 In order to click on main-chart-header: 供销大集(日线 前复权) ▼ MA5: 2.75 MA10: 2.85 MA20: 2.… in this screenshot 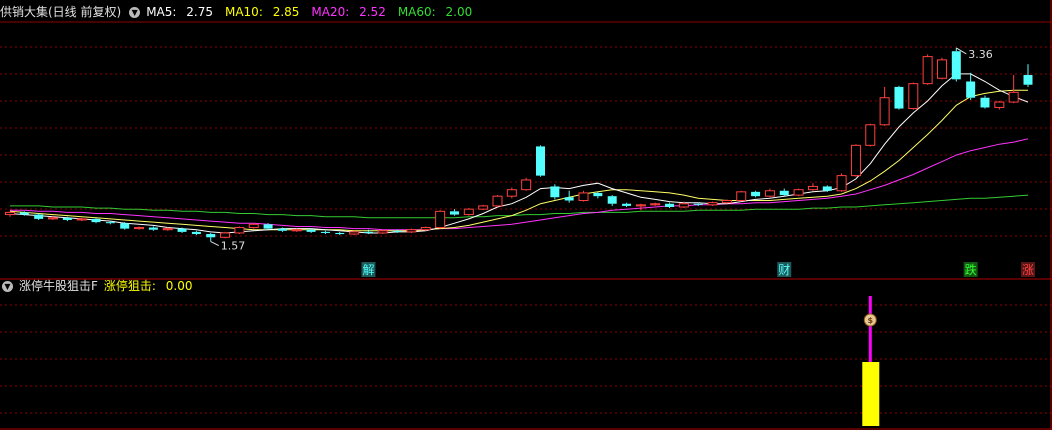, I will do `click(242, 12)`.